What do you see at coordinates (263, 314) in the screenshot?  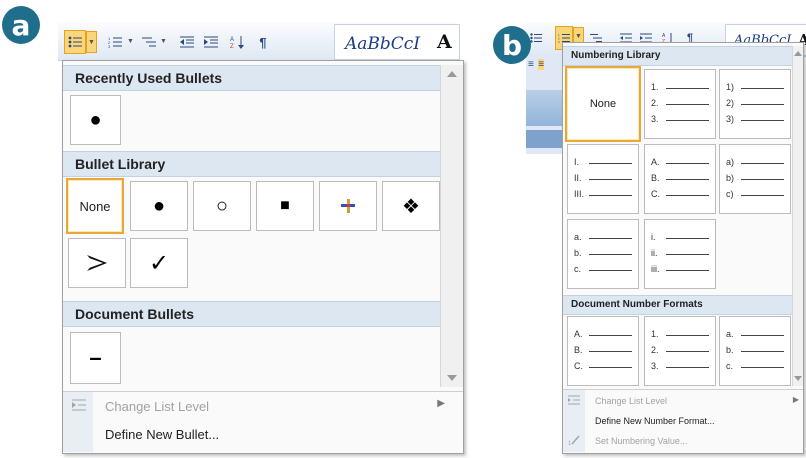 I see `section-document-bullets: Document Bullets` at bounding box center [263, 314].